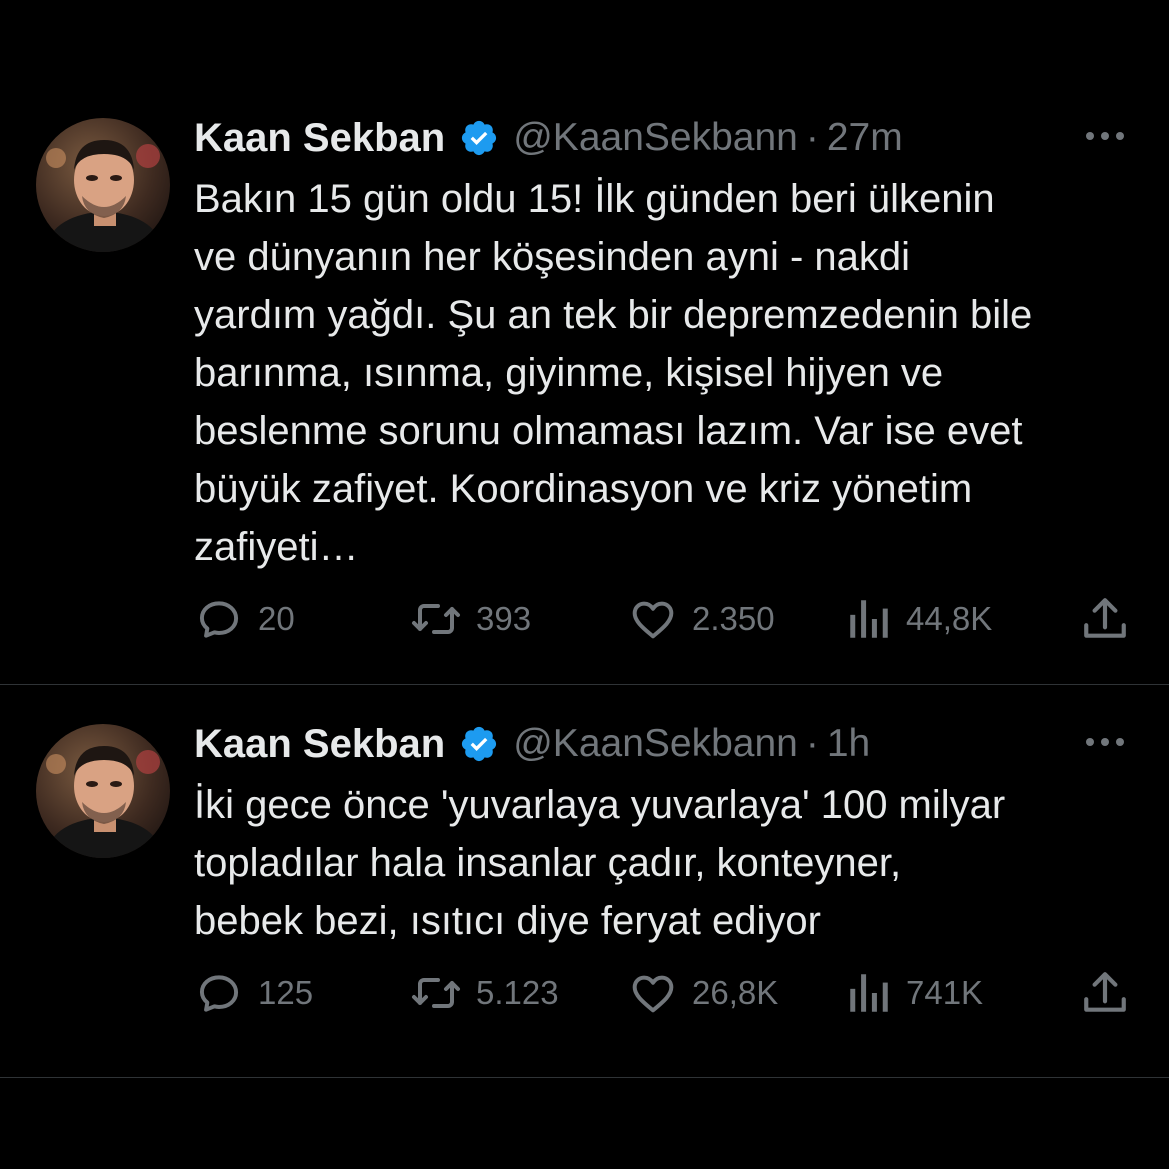 This screenshot has height=1169, width=1169. I want to click on like-button: 26,8K, so click(703, 993).